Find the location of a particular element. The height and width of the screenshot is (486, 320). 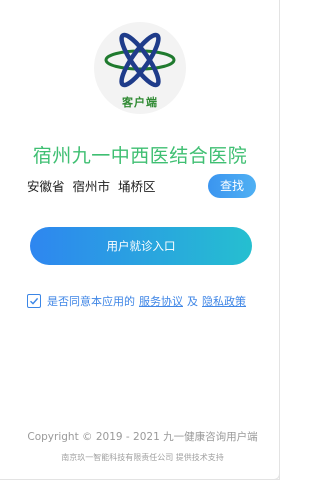

tech-support-text: 南京玖一智能科技有限责任公司 提供技术支持 is located at coordinates (142, 457).